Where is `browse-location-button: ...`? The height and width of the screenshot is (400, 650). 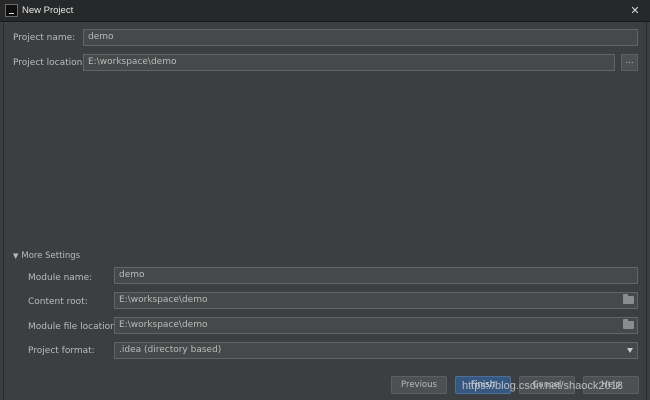
browse-location-button: ... is located at coordinates (629, 62).